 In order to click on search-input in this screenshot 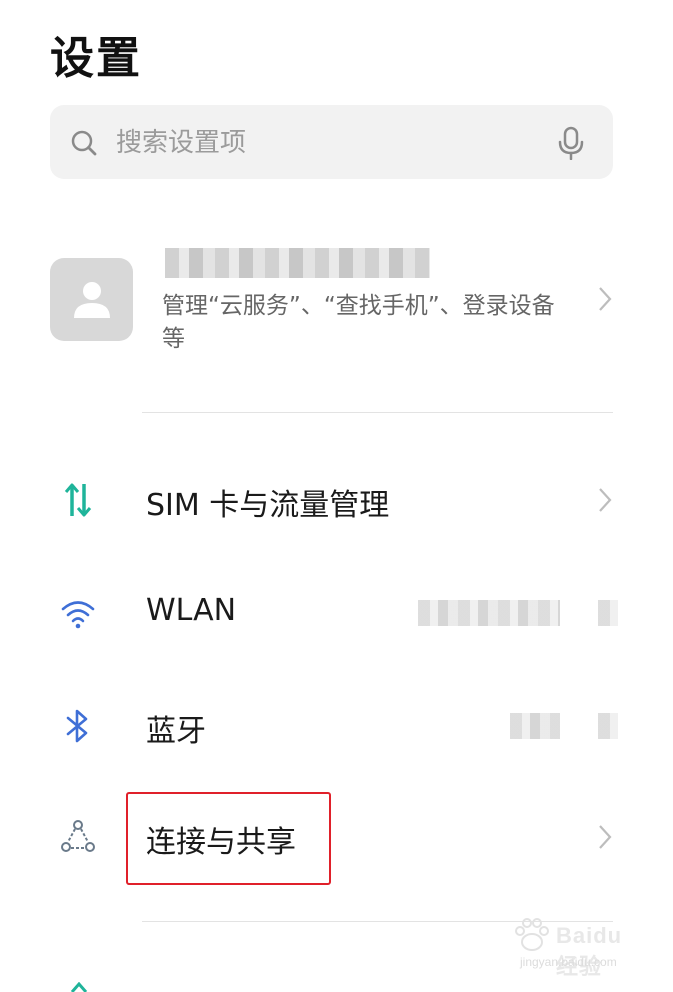, I will do `click(326, 143)`.